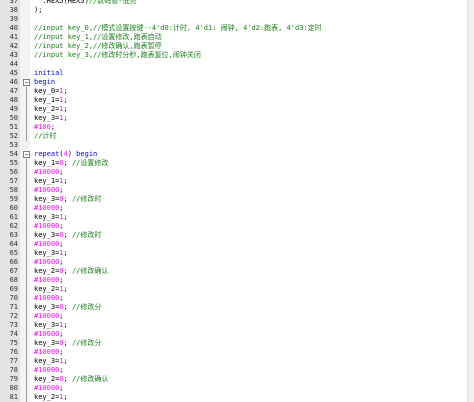 This screenshot has height=402, width=474. I want to click on code-line: 70 #10000;, so click(237, 298).